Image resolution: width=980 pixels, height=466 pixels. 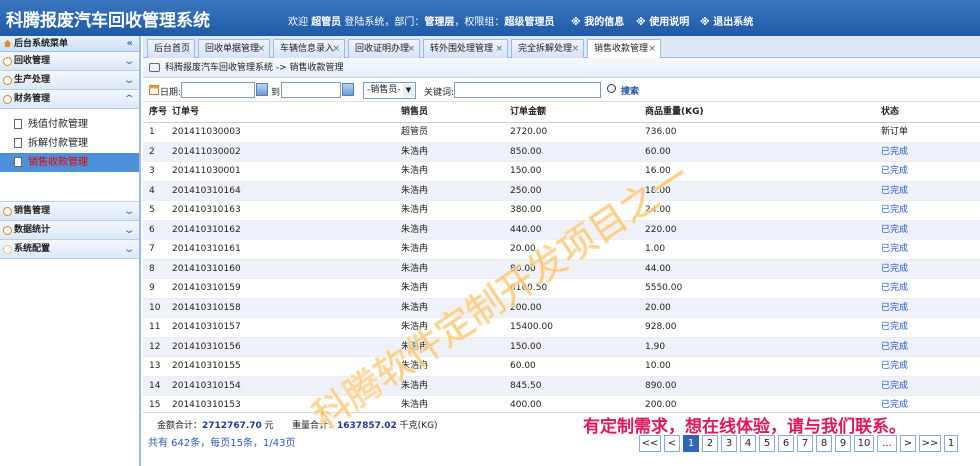 What do you see at coordinates (69, 99) in the screenshot?
I see `sidebar-group-finance: 财务管理 ⌃` at bounding box center [69, 99].